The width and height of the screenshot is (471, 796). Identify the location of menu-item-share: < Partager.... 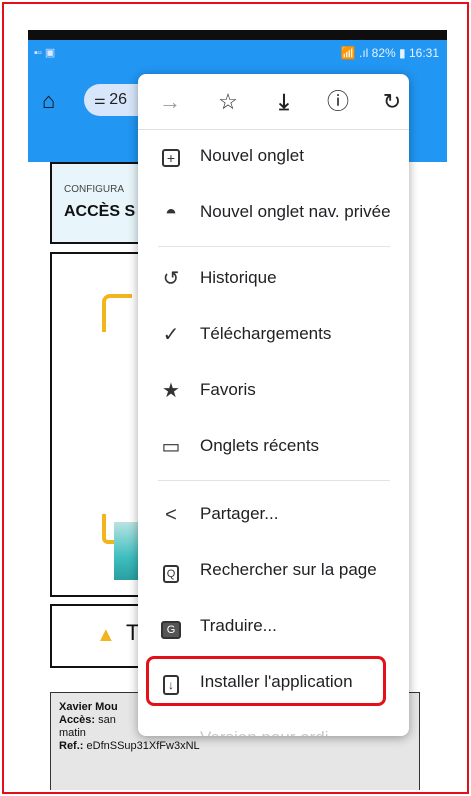
(273, 516).